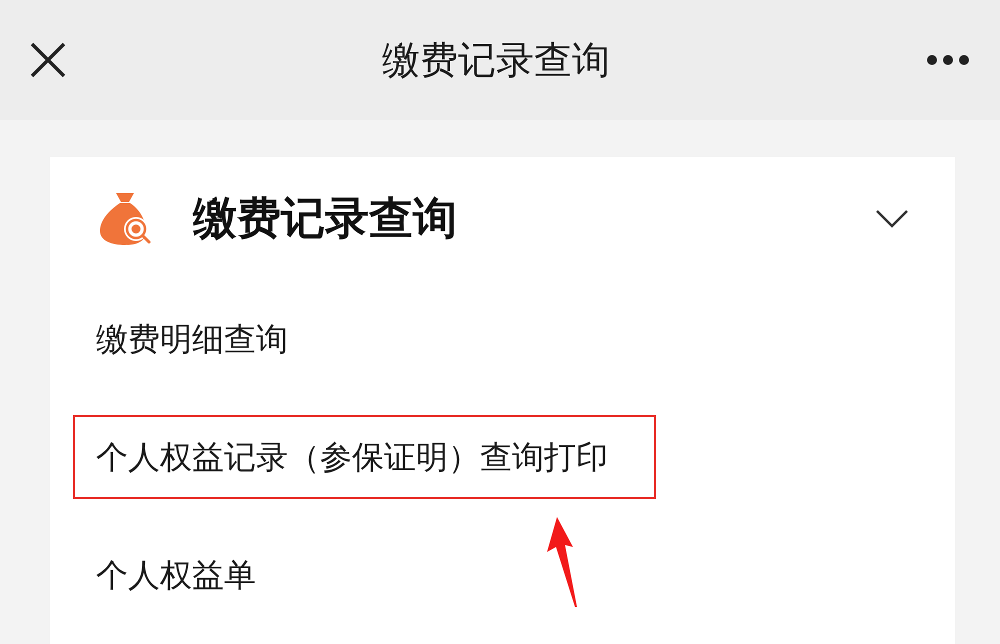 Image resolution: width=1000 pixels, height=644 pixels. I want to click on section-title: 缴费记录查询, so click(325, 219).